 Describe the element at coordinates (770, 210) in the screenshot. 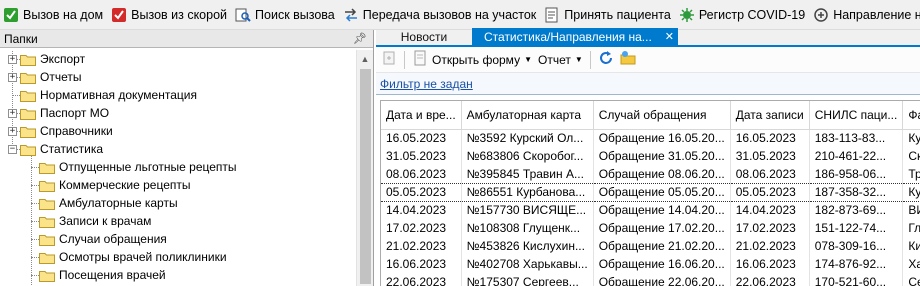

I see `table-cell: 14.04.2023` at that location.